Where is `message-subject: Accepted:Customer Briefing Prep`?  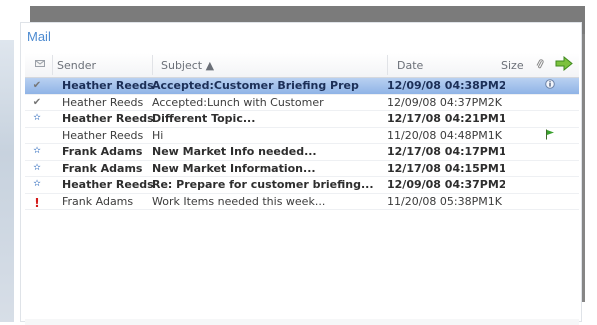
message-subject: Accepted:Customer Briefing Prep is located at coordinates (255, 85).